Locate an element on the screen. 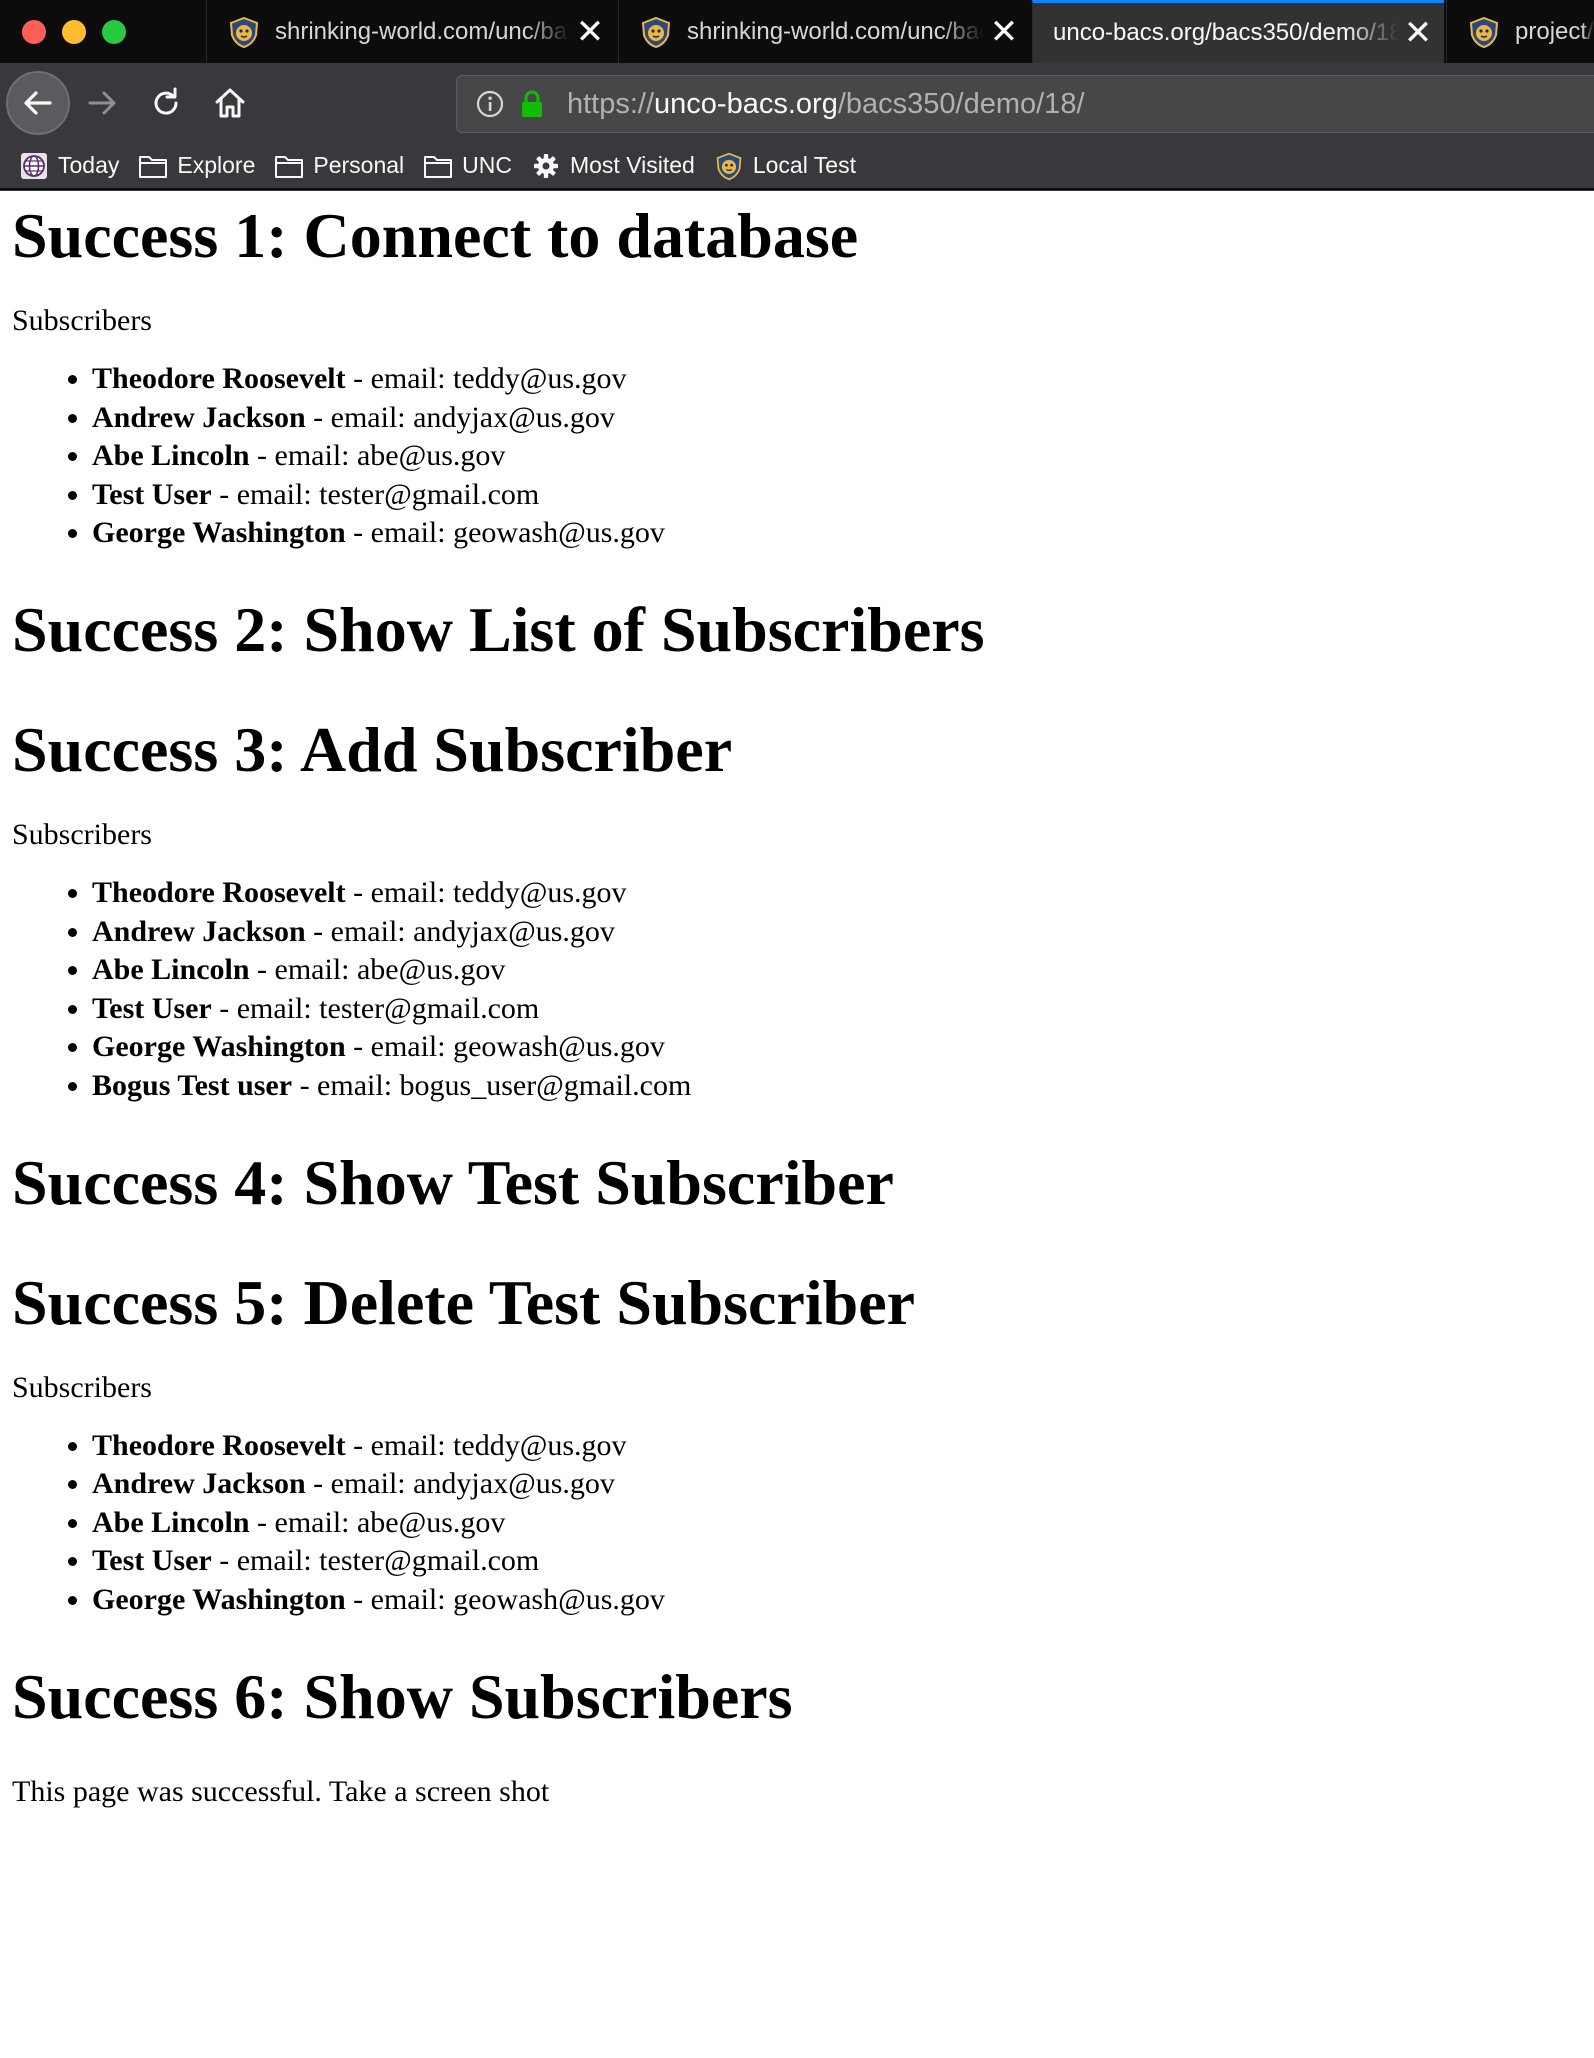 The height and width of the screenshot is (2058, 1594). home-button is located at coordinates (230, 103).